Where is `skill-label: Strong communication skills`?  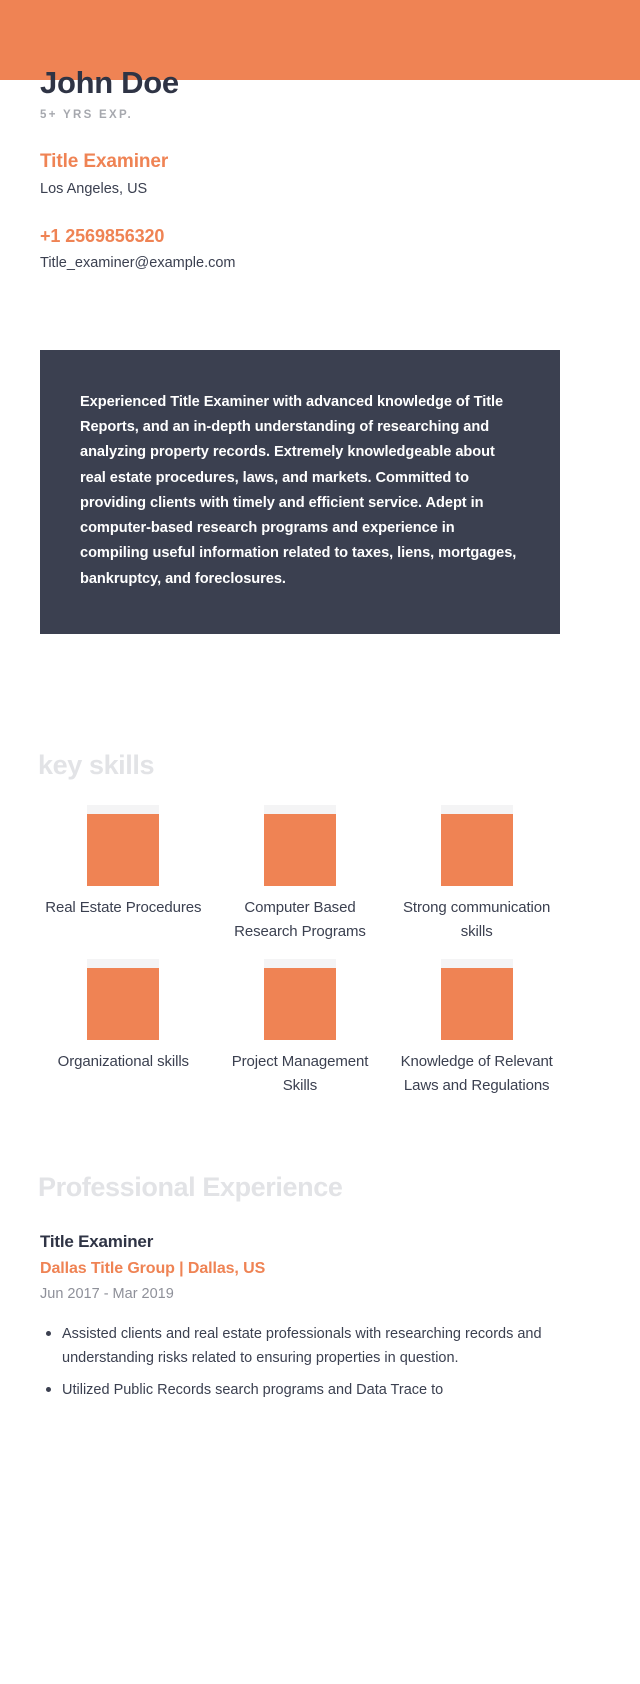
skill-label: Strong communication skills is located at coordinates (477, 920).